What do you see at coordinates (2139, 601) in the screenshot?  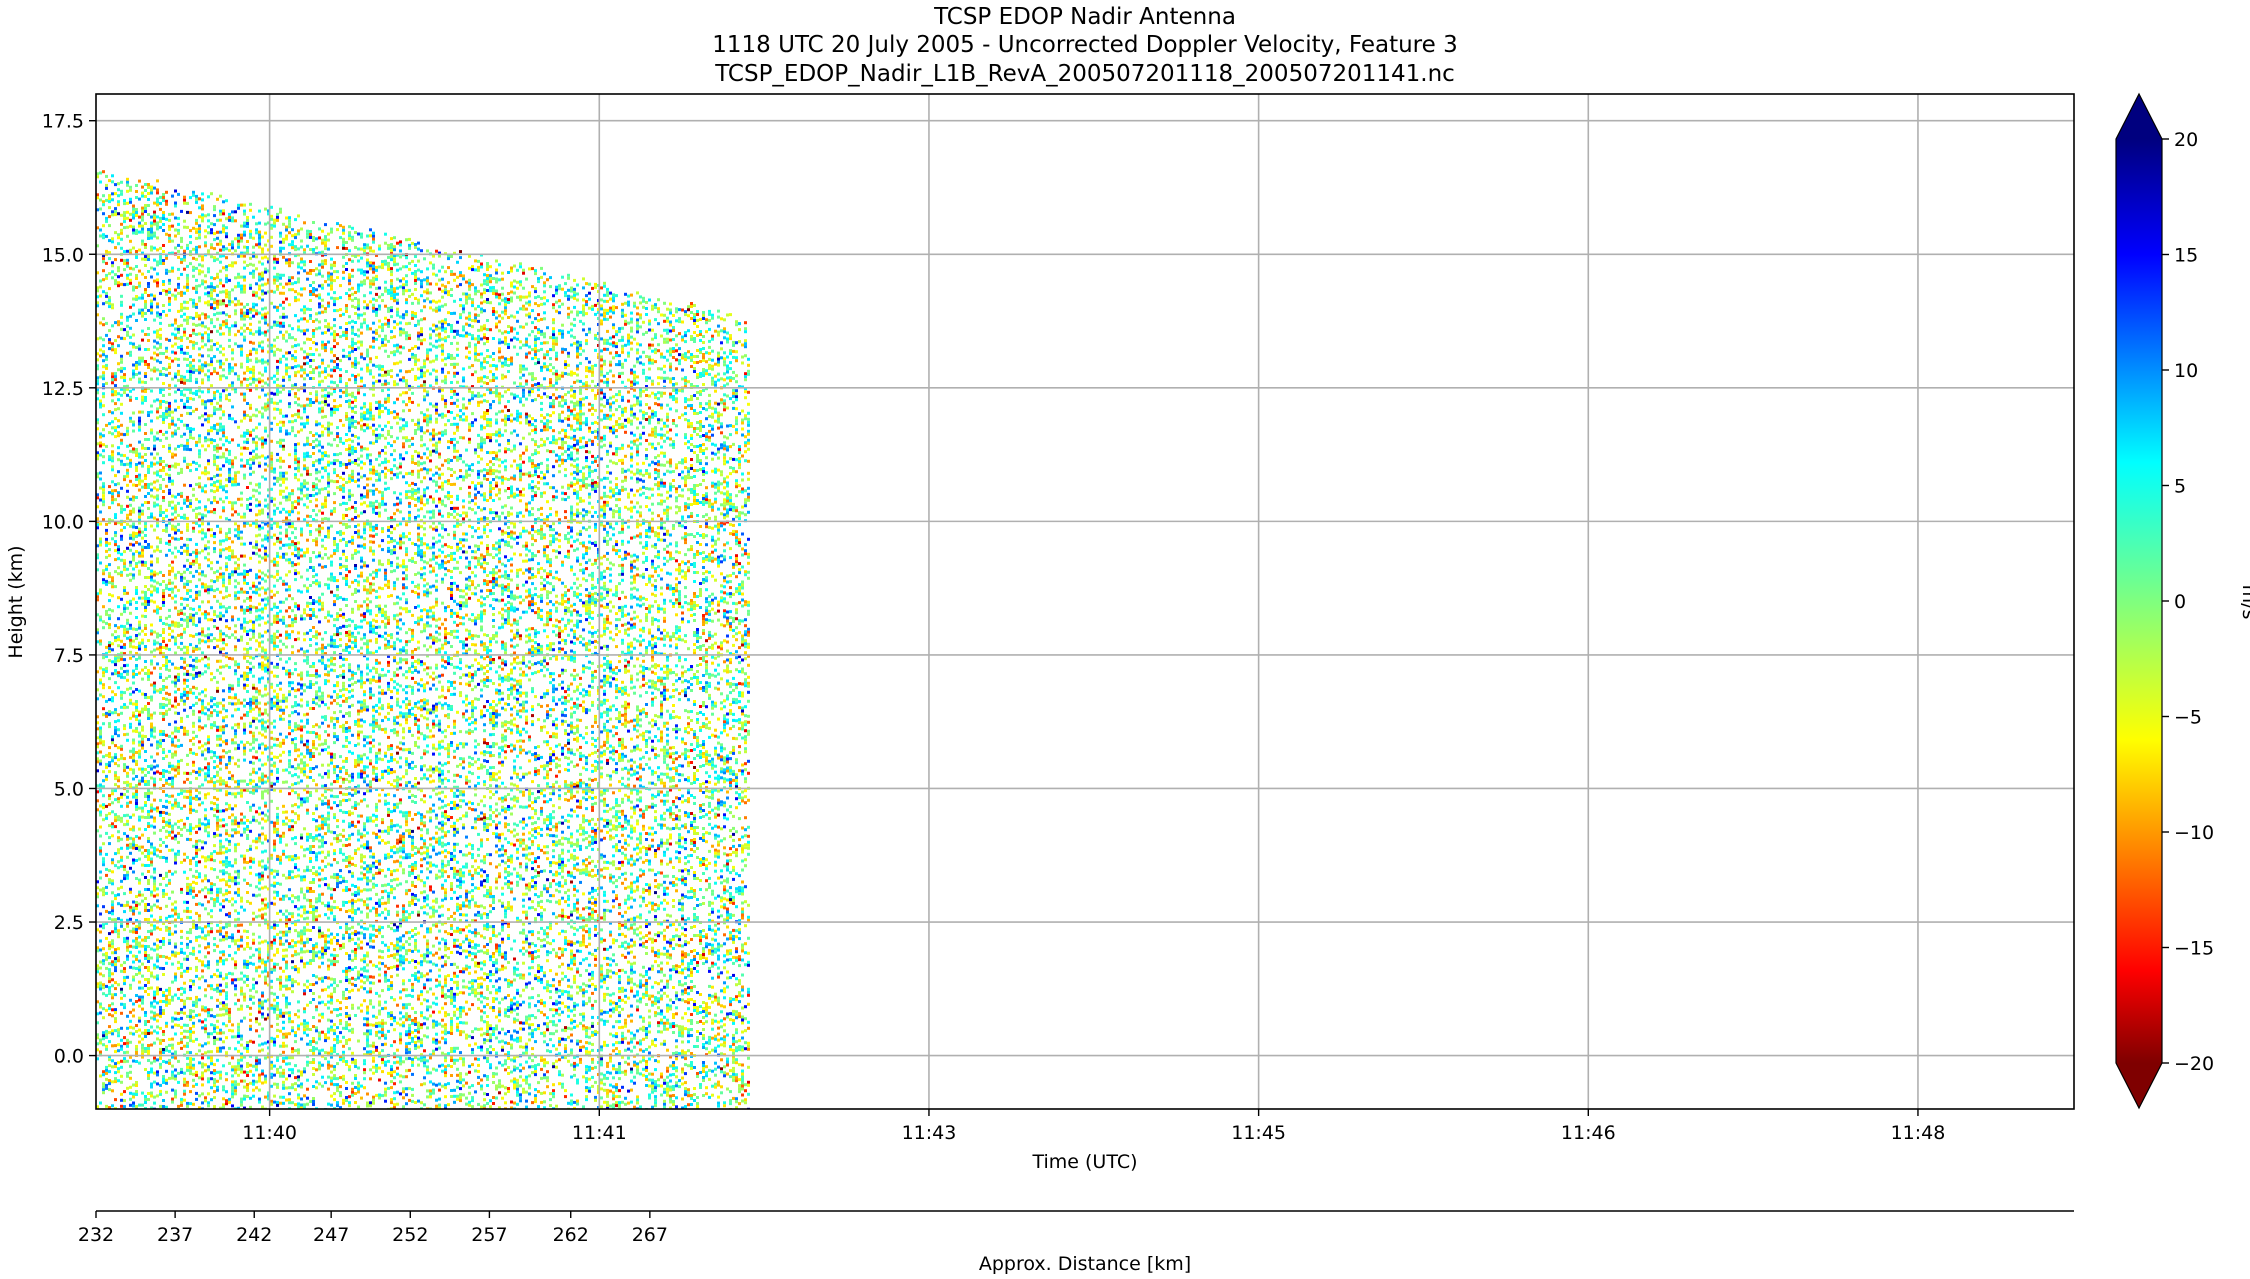 I see `colorbar-gradient` at bounding box center [2139, 601].